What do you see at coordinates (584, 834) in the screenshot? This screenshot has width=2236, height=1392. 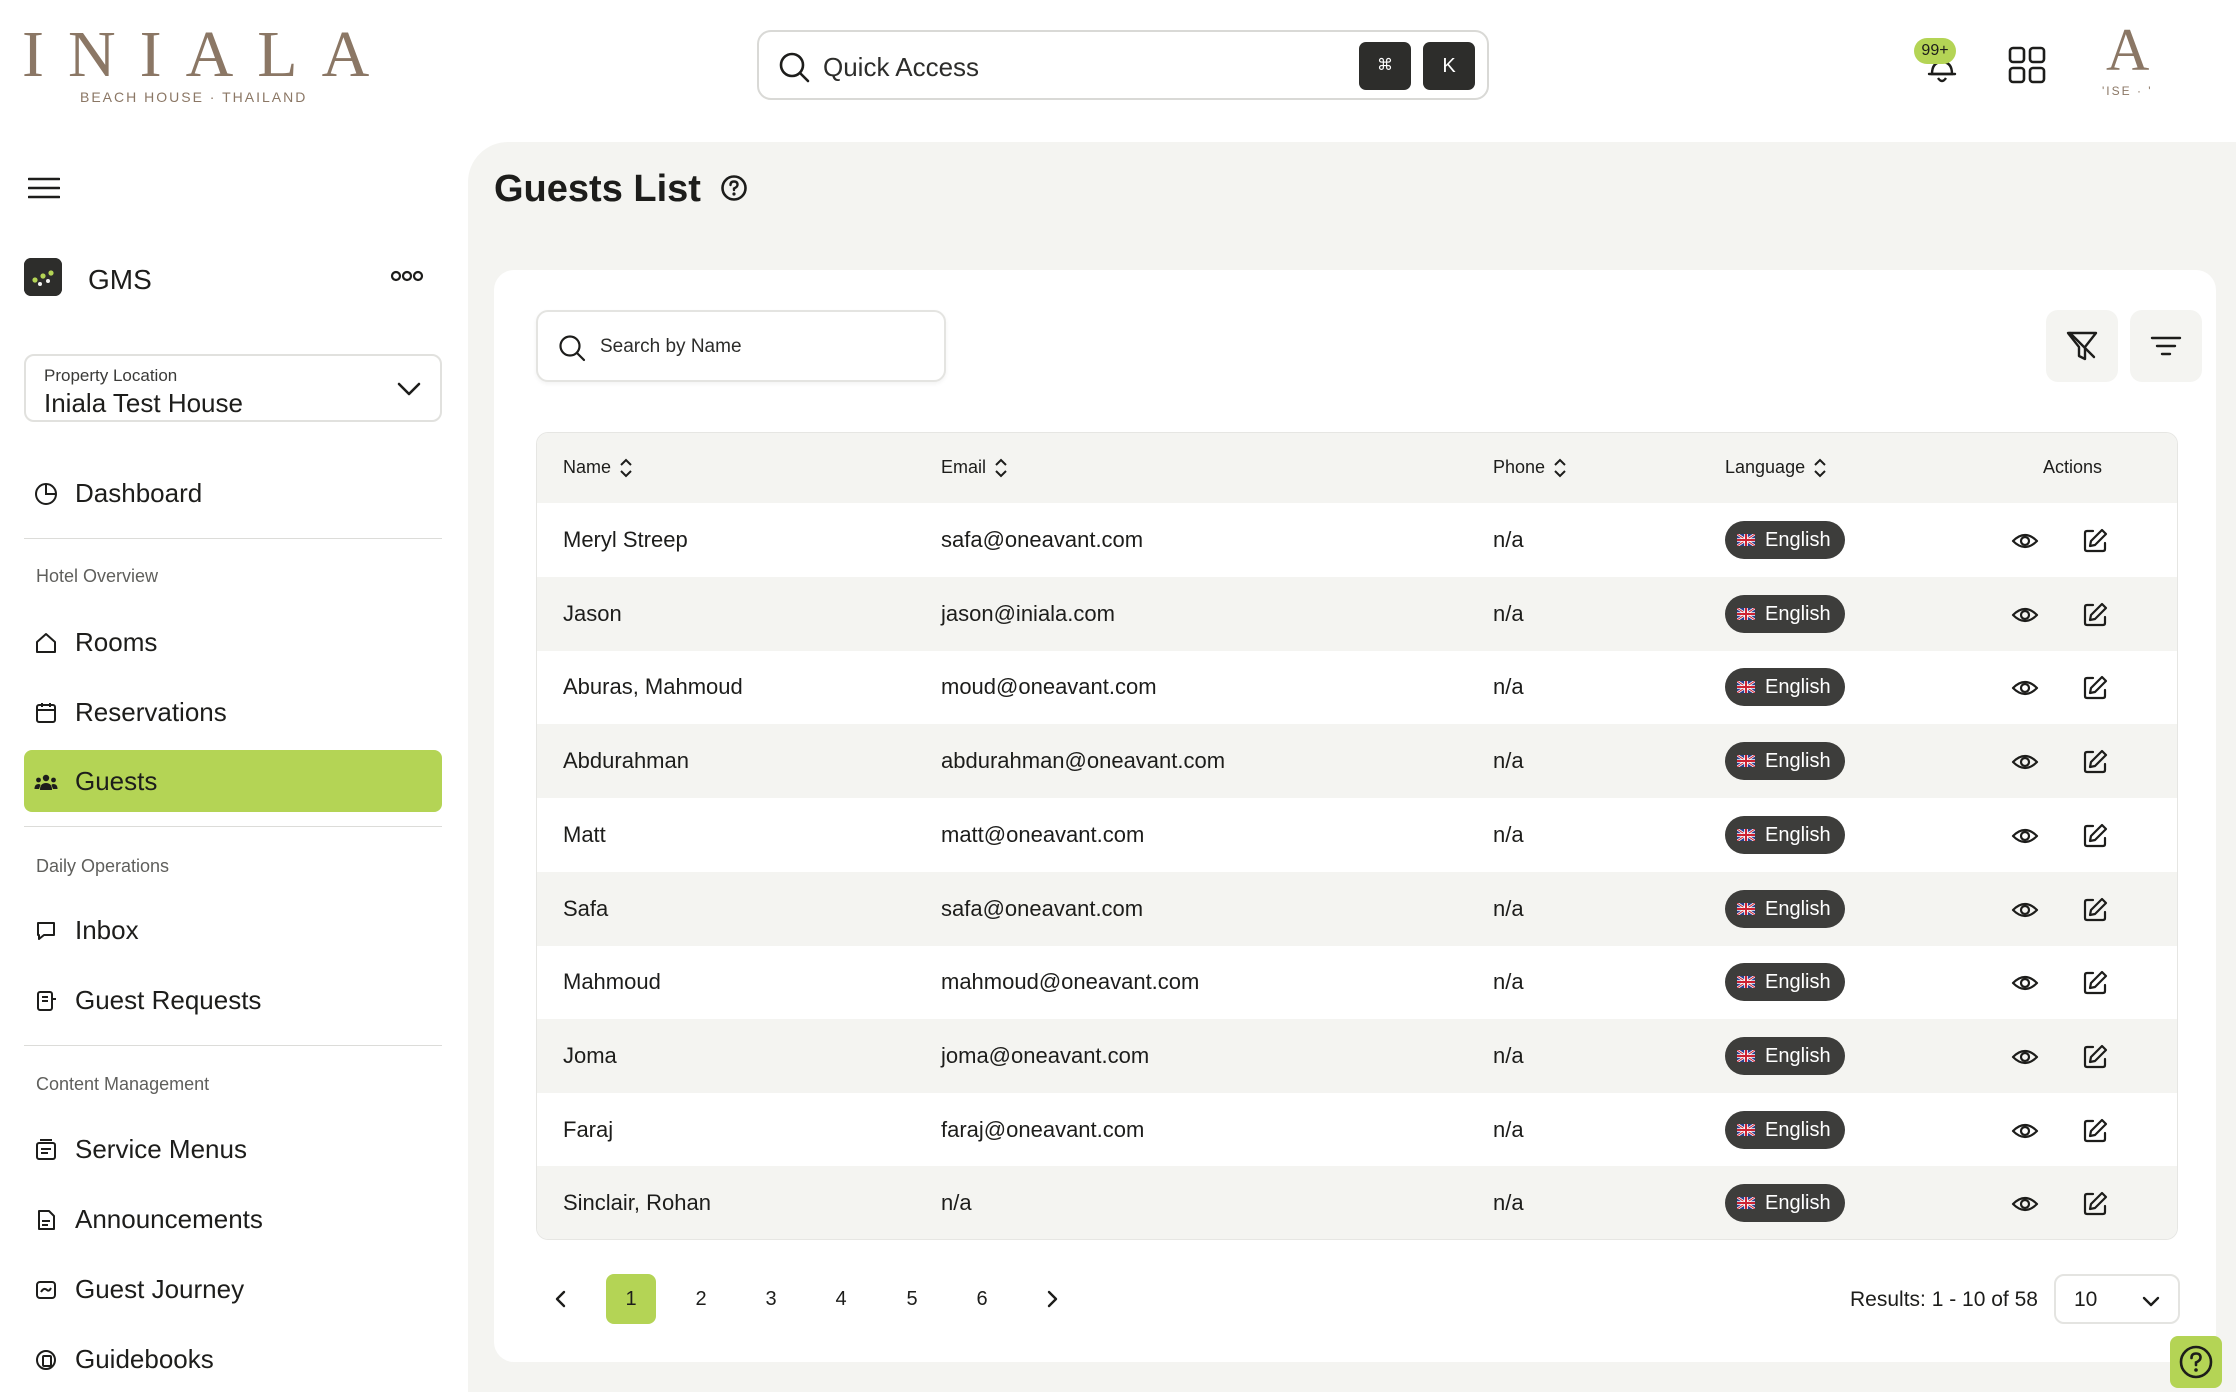 I see `guest-name-cell: Matt` at bounding box center [584, 834].